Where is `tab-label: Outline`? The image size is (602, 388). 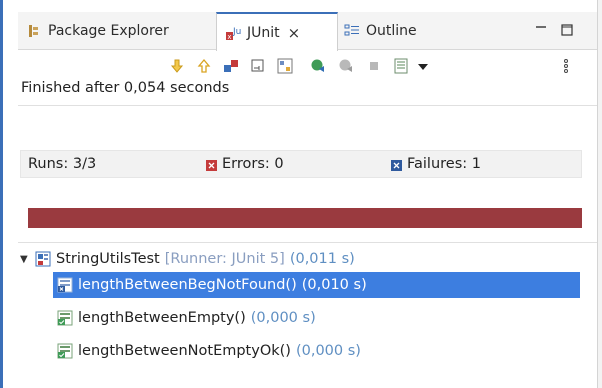
tab-label: Outline is located at coordinates (391, 31).